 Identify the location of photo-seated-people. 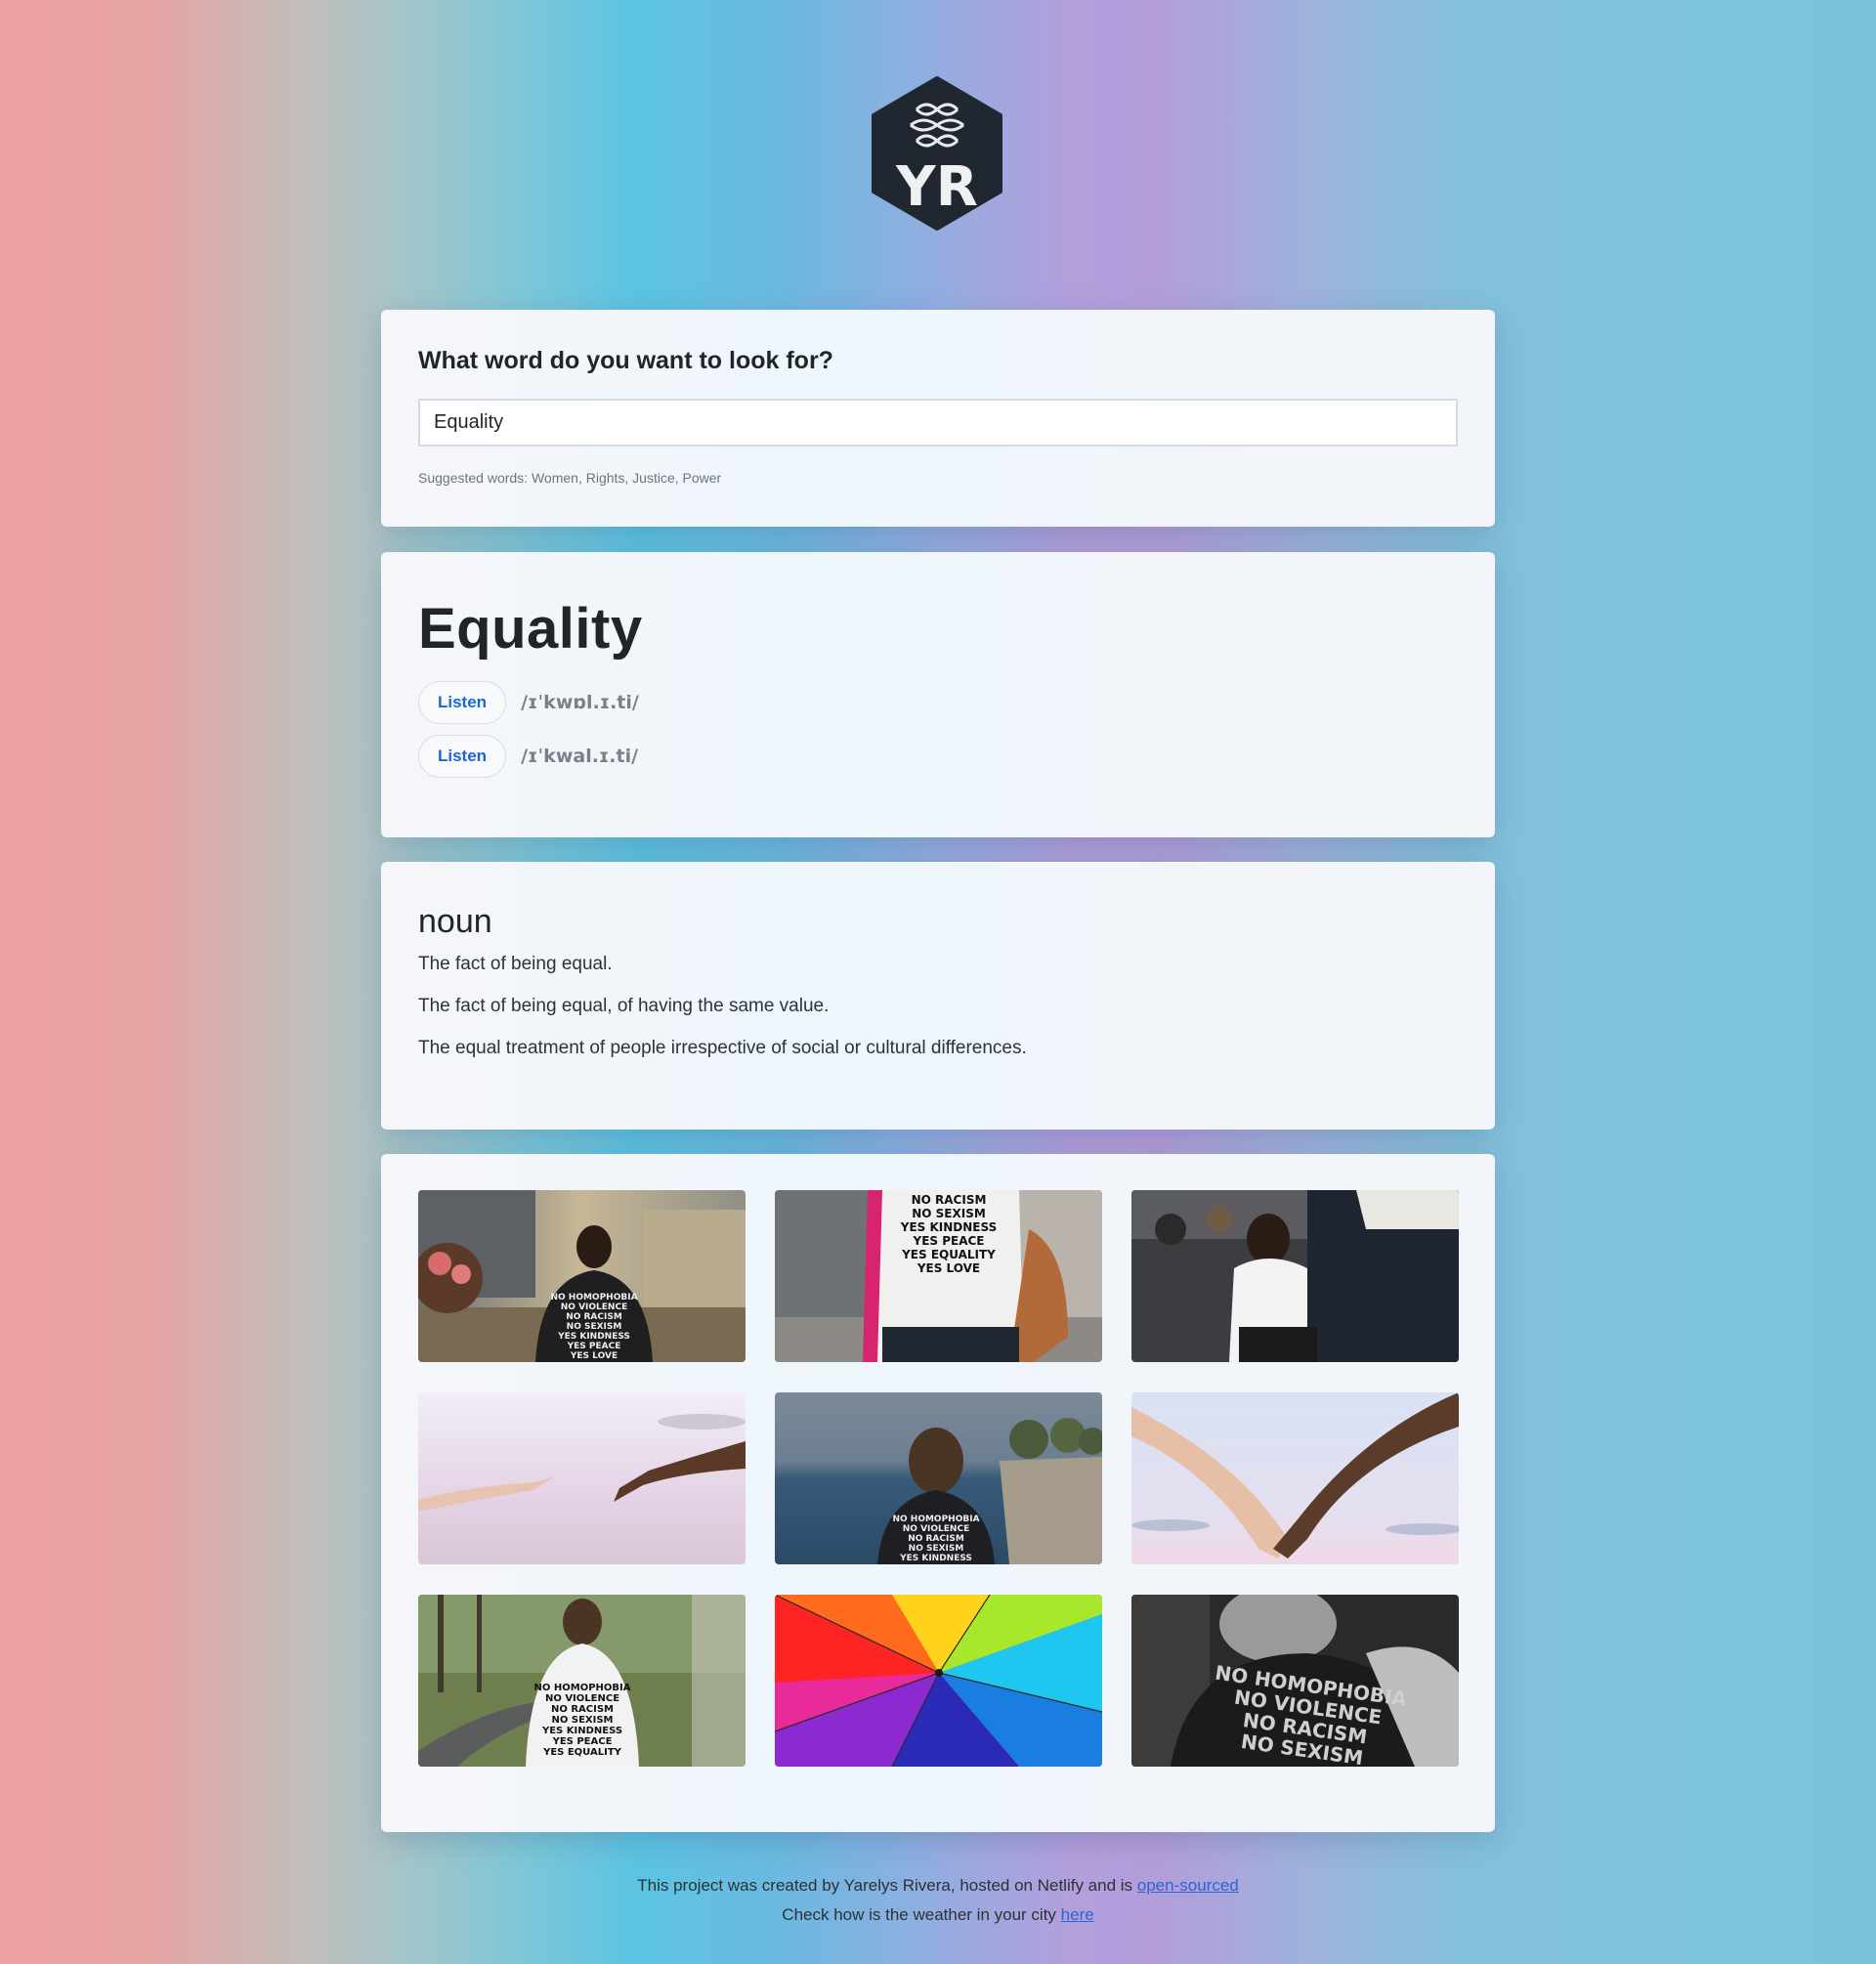
(1295, 1276).